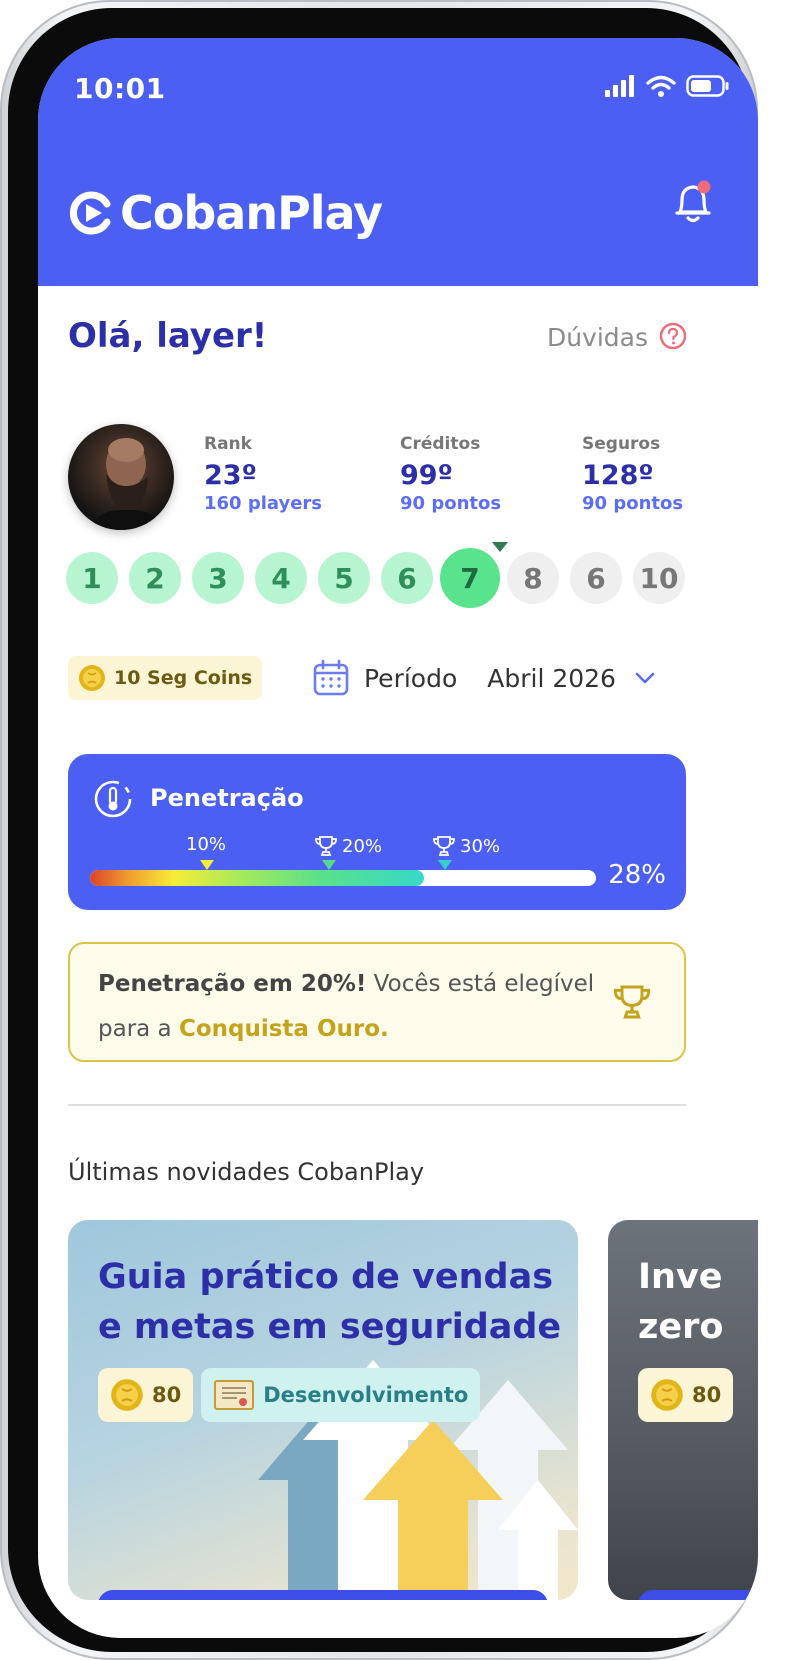 The width and height of the screenshot is (786, 1660). I want to click on notifications-button, so click(693, 203).